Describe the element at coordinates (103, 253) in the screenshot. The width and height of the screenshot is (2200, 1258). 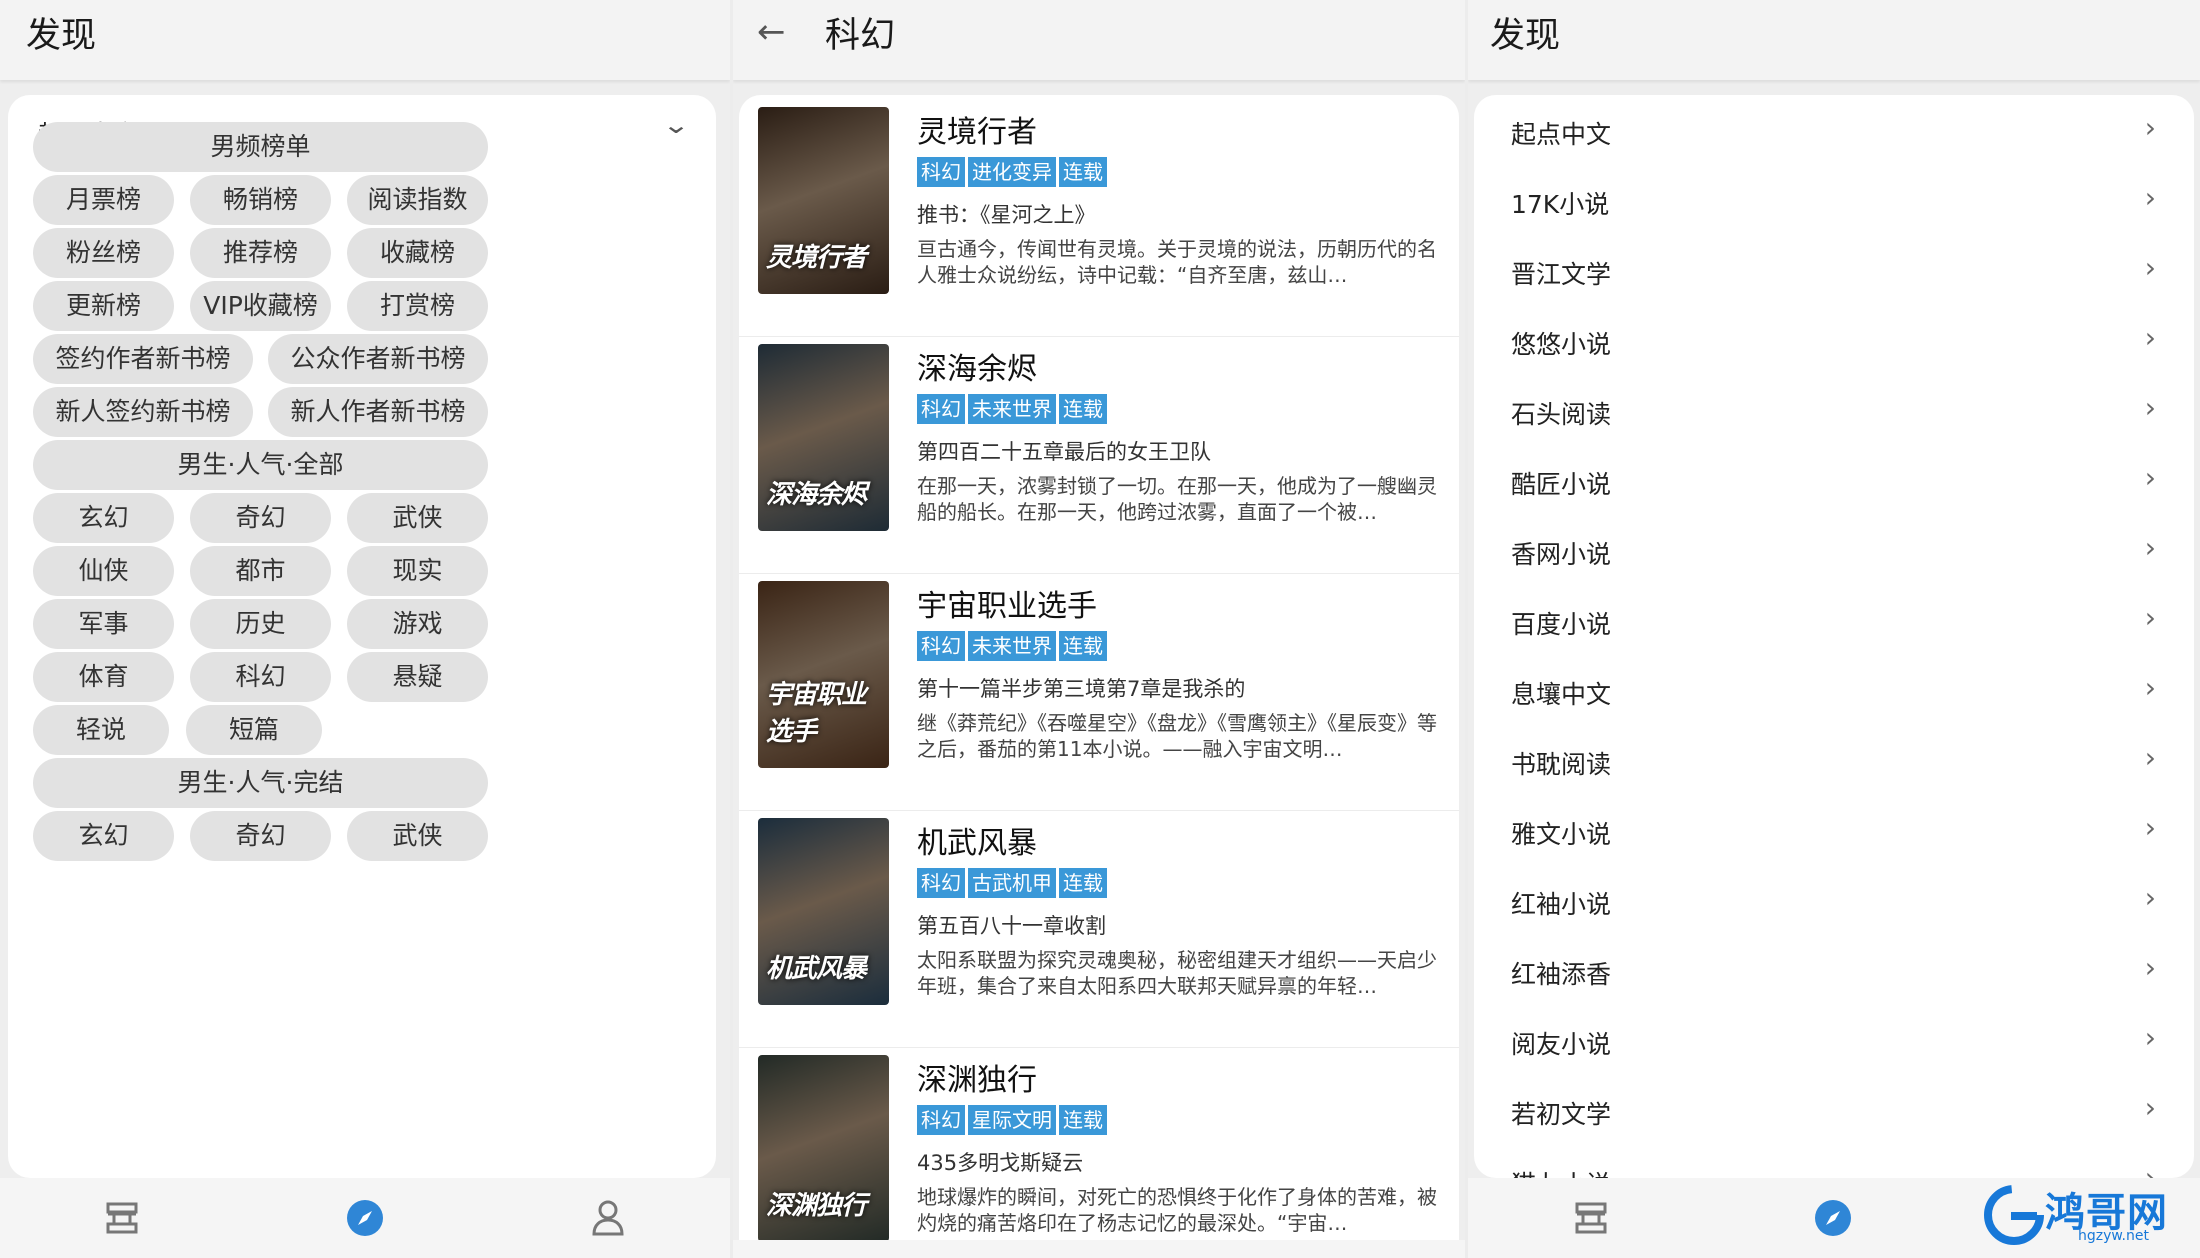
I see `category-chip: 粉丝榜` at that location.